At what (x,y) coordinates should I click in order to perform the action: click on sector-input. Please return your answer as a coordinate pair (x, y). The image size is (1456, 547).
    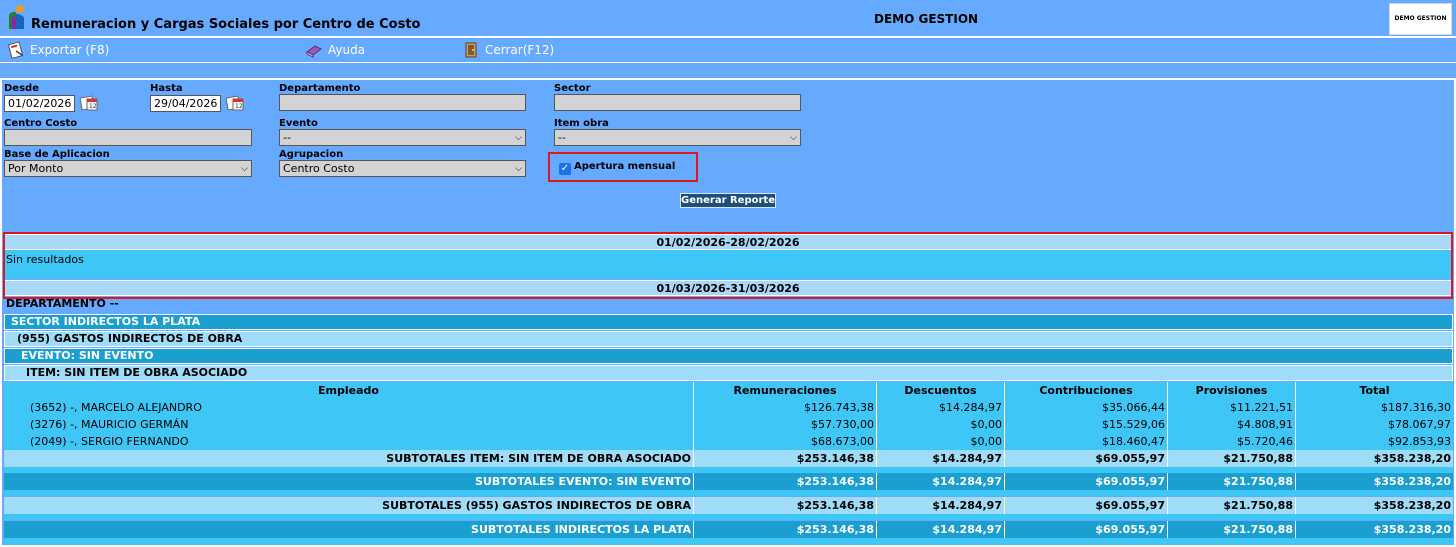
    Looking at the image, I should click on (677, 102).